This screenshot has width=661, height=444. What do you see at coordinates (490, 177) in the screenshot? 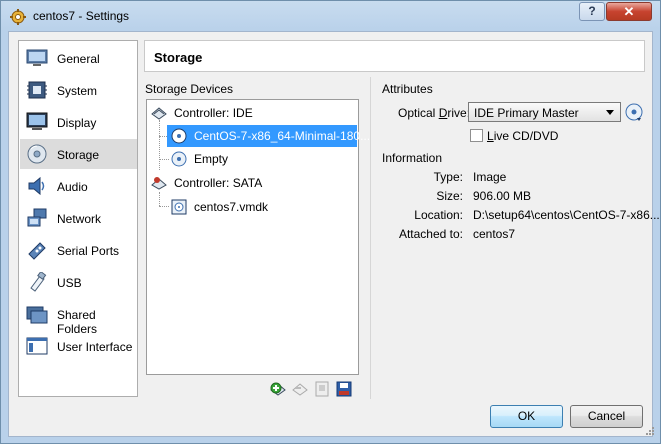
I see `info-type-value: Image` at bounding box center [490, 177].